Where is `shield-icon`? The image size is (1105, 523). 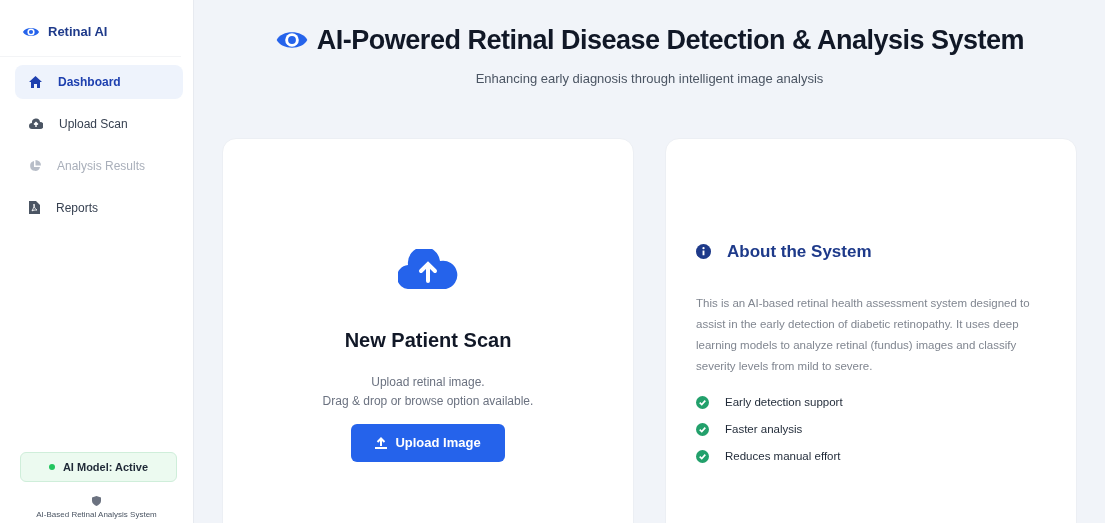
shield-icon is located at coordinates (96, 501).